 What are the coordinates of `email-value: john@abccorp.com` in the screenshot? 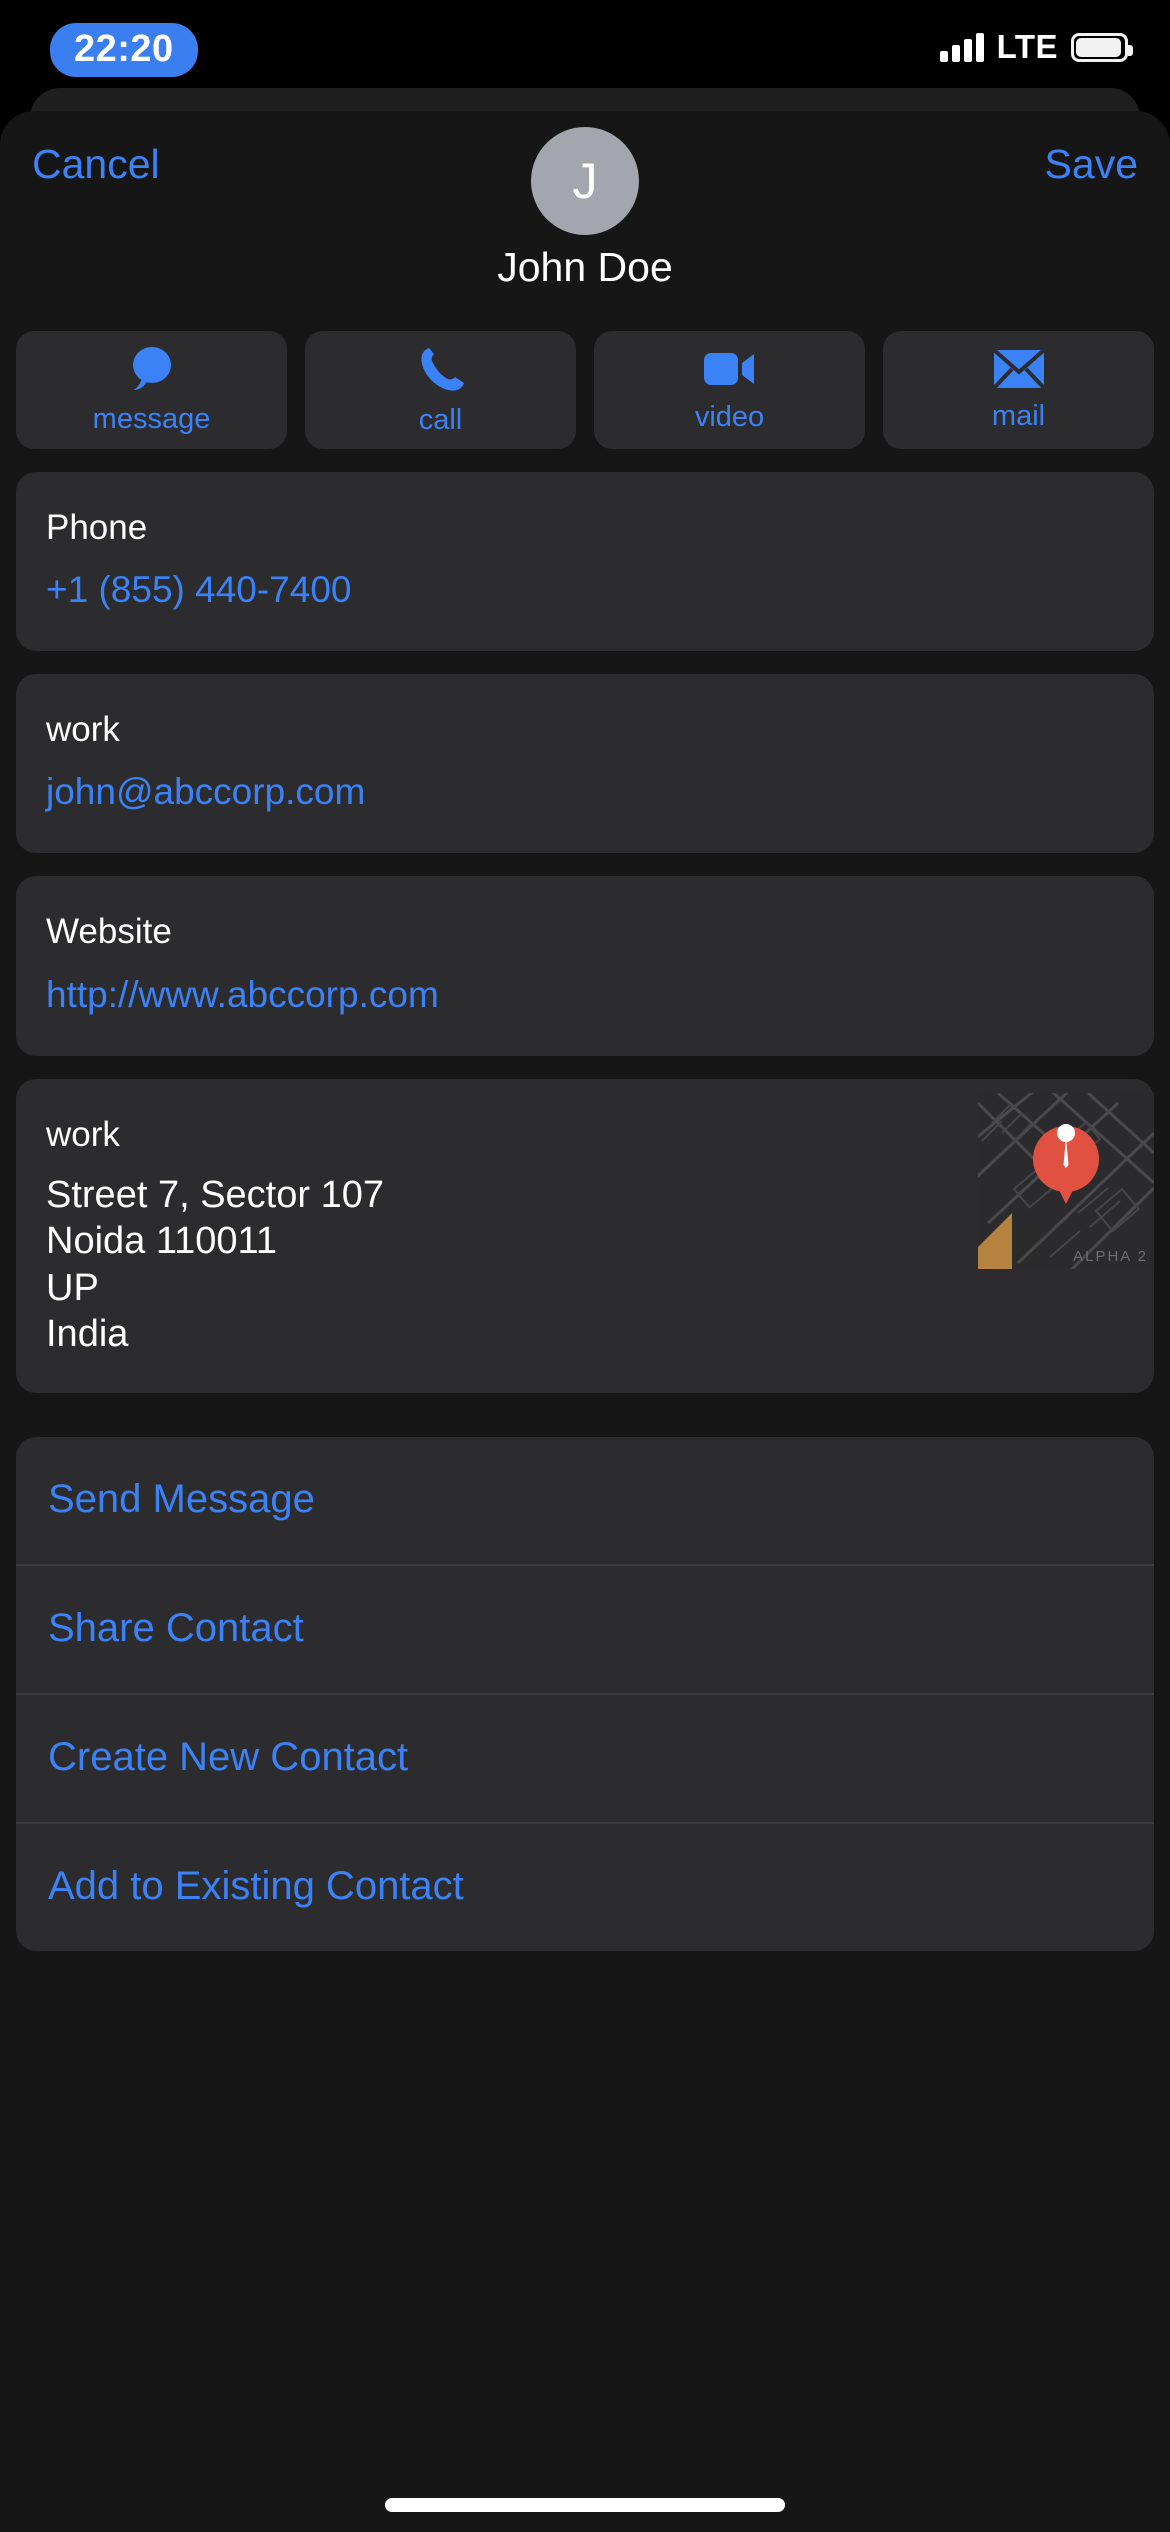 It's located at (585, 792).